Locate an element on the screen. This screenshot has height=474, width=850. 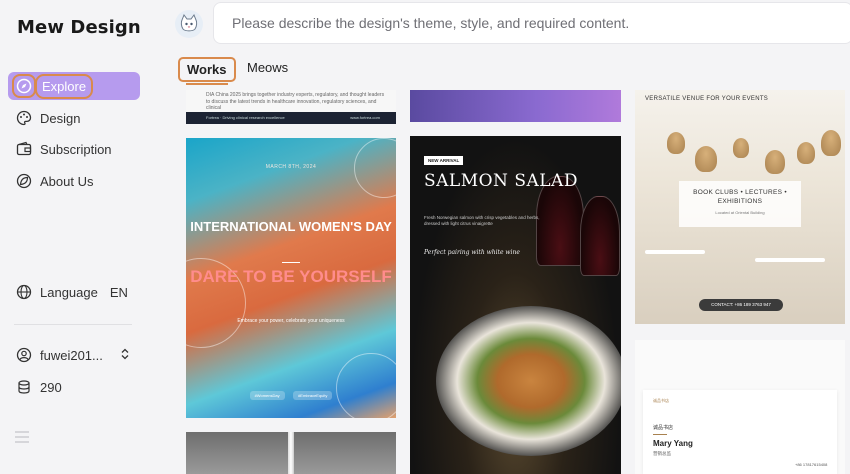
mascot-avatar is located at coordinates (189, 24).